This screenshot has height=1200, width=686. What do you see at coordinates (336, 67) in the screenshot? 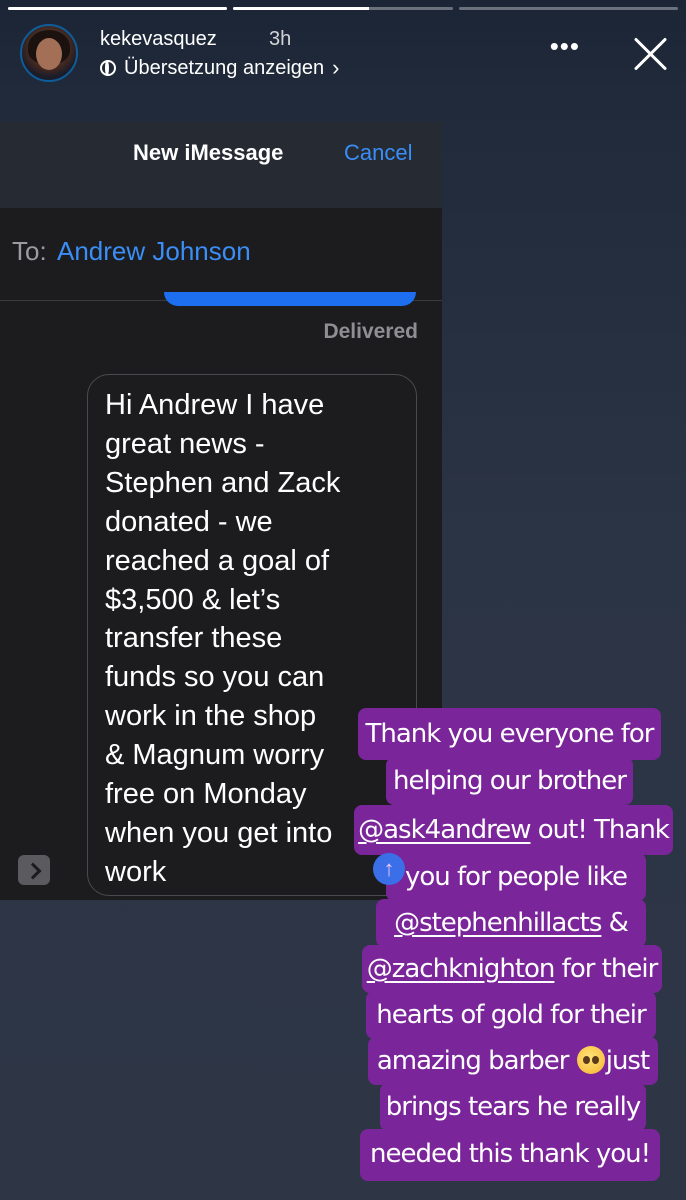
I see `chevron-right-icon: ›` at bounding box center [336, 67].